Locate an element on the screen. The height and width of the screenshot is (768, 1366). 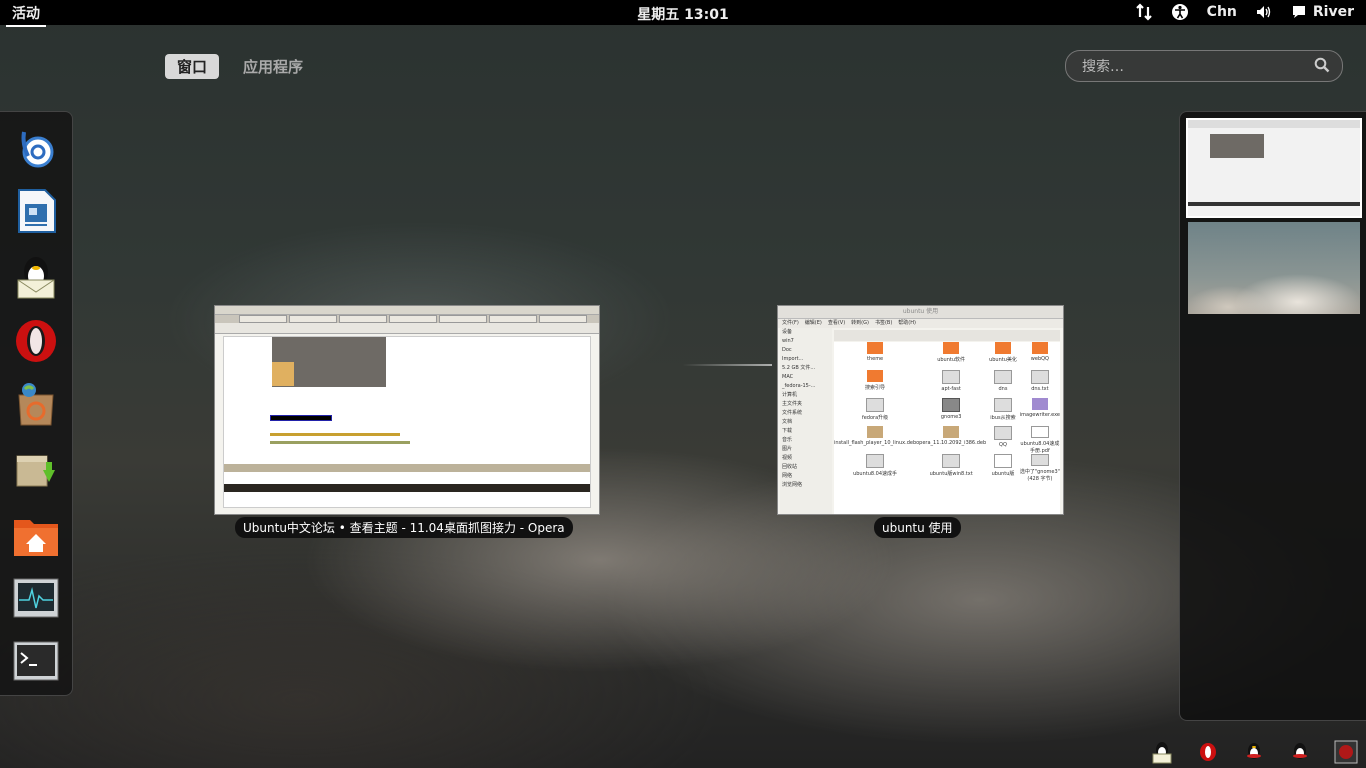
writer-icon is located at coordinates (36, 211).